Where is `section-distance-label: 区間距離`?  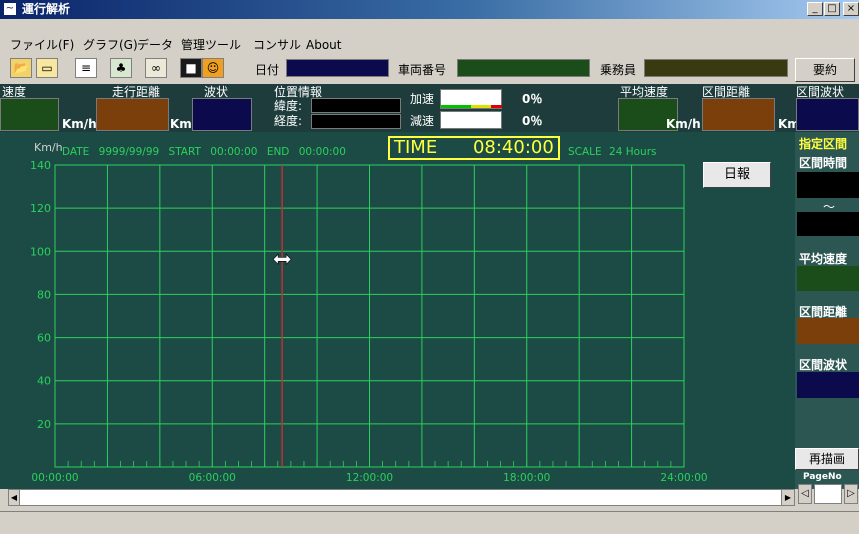
section-distance-label: 区間距離 is located at coordinates (726, 92).